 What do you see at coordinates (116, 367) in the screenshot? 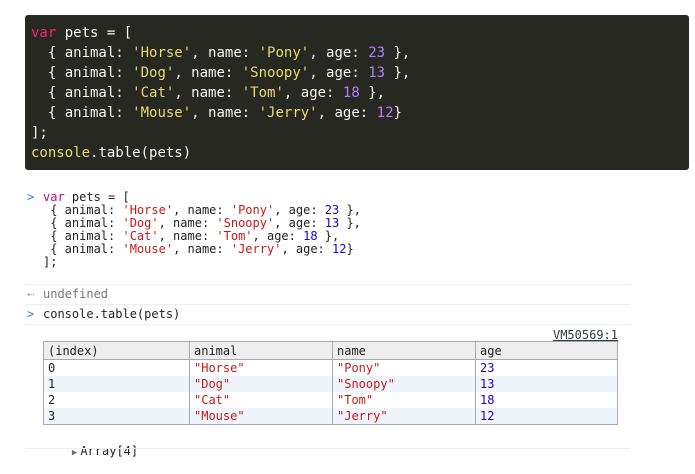
I see `table-cell-index: 0` at bounding box center [116, 367].